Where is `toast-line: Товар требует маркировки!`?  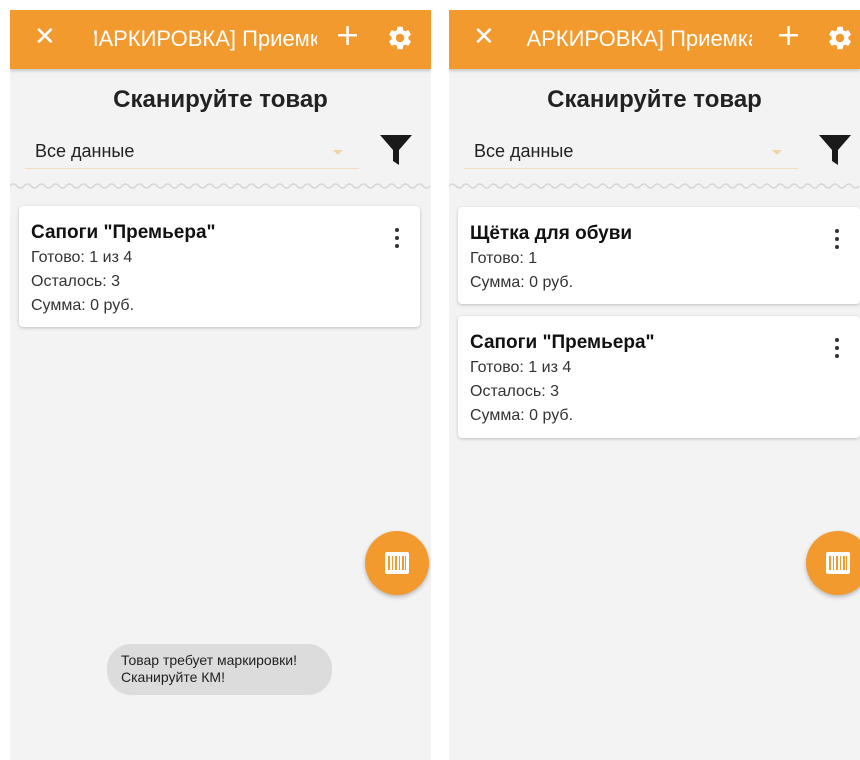
toast-line: Товар требует маркировки! is located at coordinates (209, 660).